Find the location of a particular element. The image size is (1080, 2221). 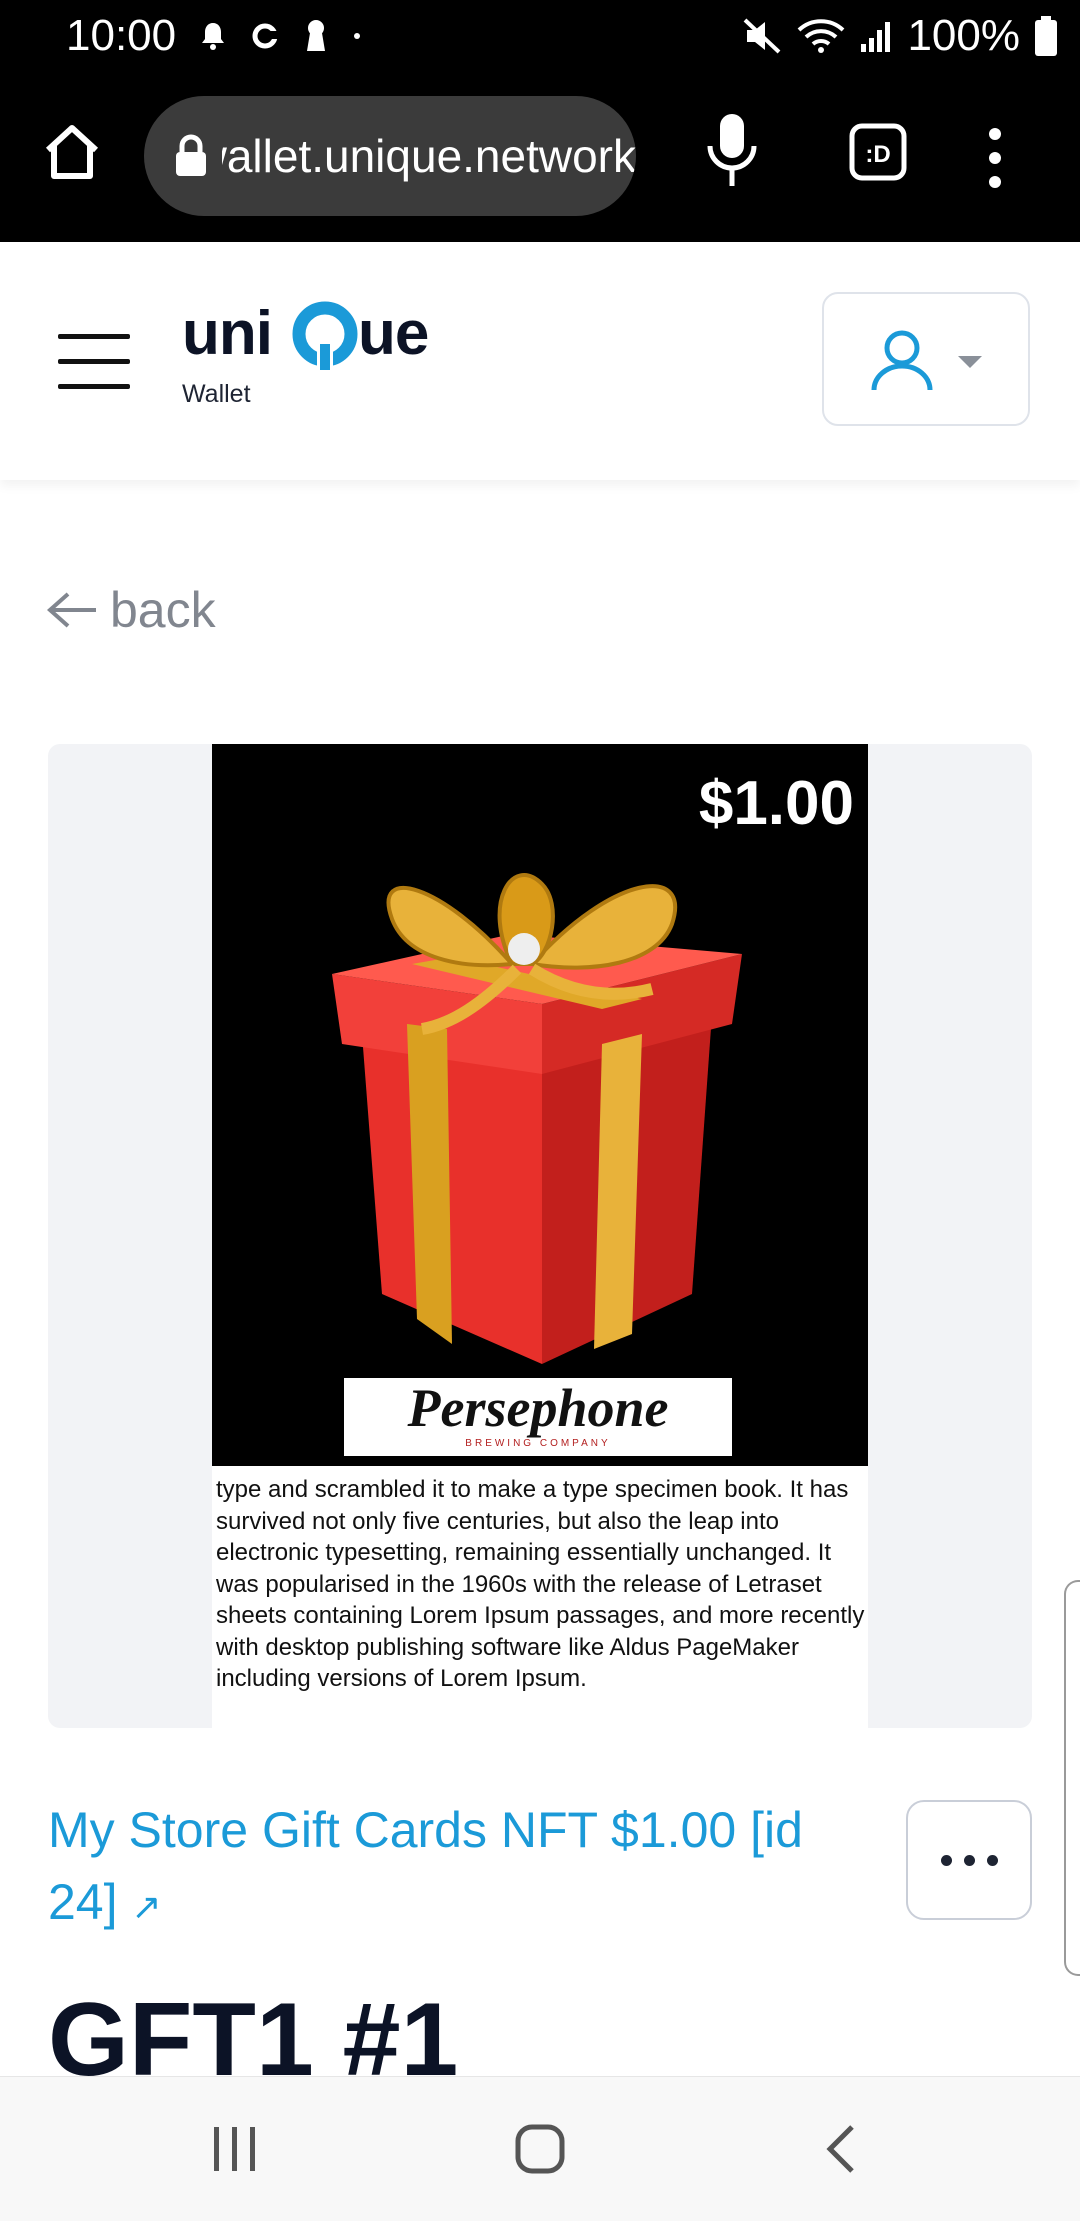

brand-logo-box: Persephone BREWING COMPANY is located at coordinates (538, 1417).